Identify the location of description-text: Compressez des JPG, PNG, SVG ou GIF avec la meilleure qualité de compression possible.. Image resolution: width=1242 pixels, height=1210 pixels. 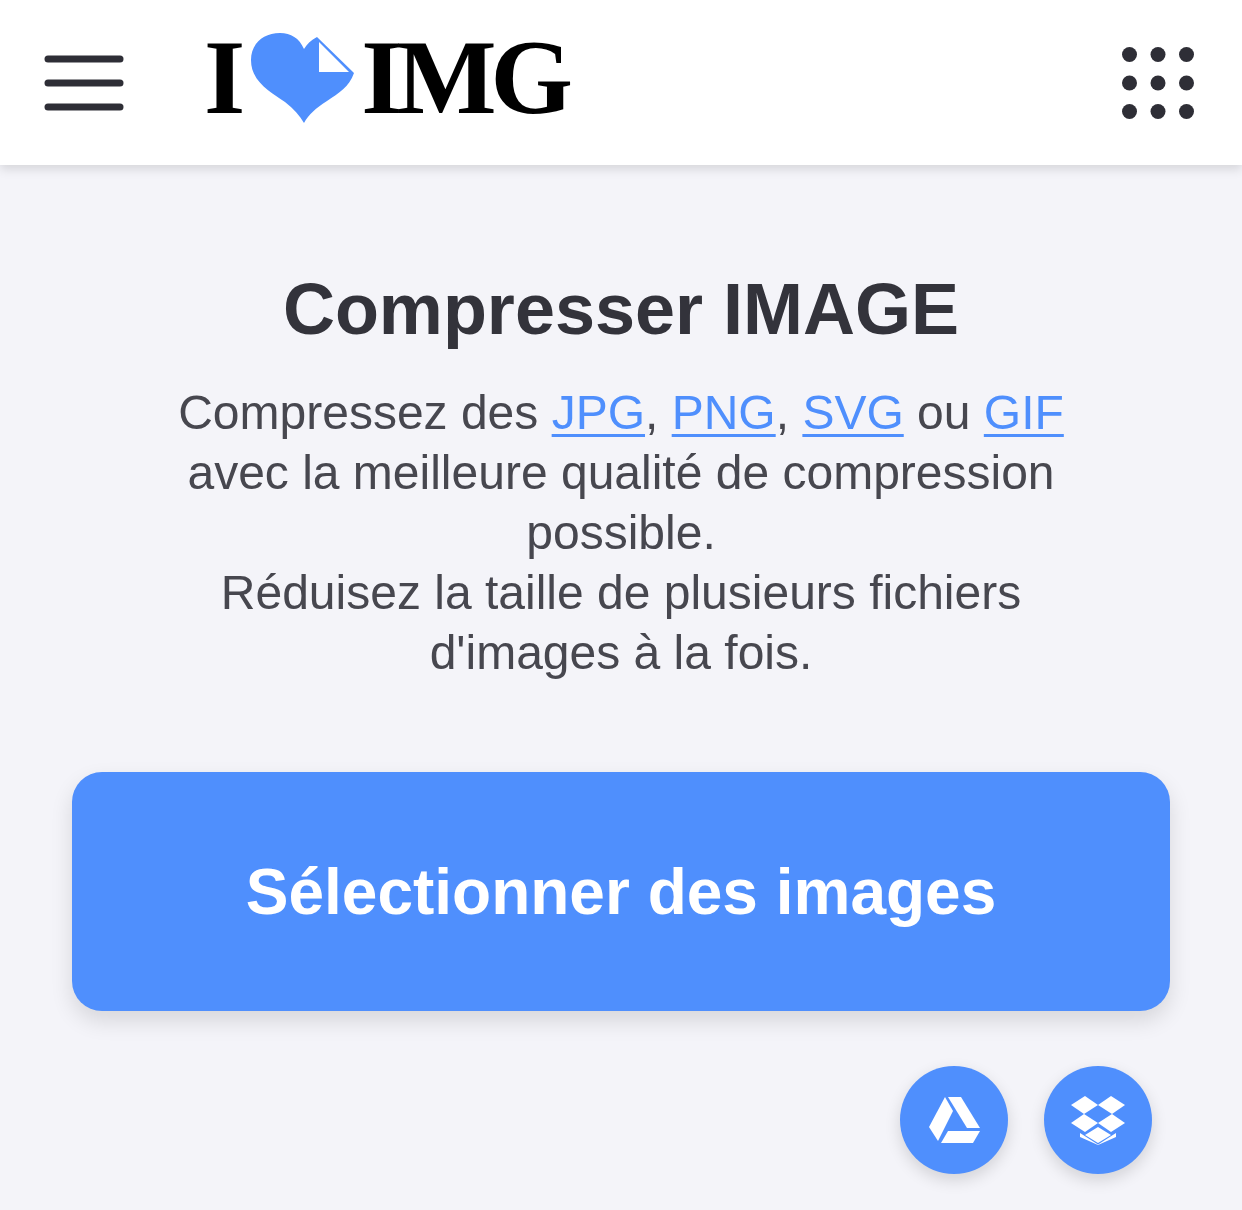
(621, 473).